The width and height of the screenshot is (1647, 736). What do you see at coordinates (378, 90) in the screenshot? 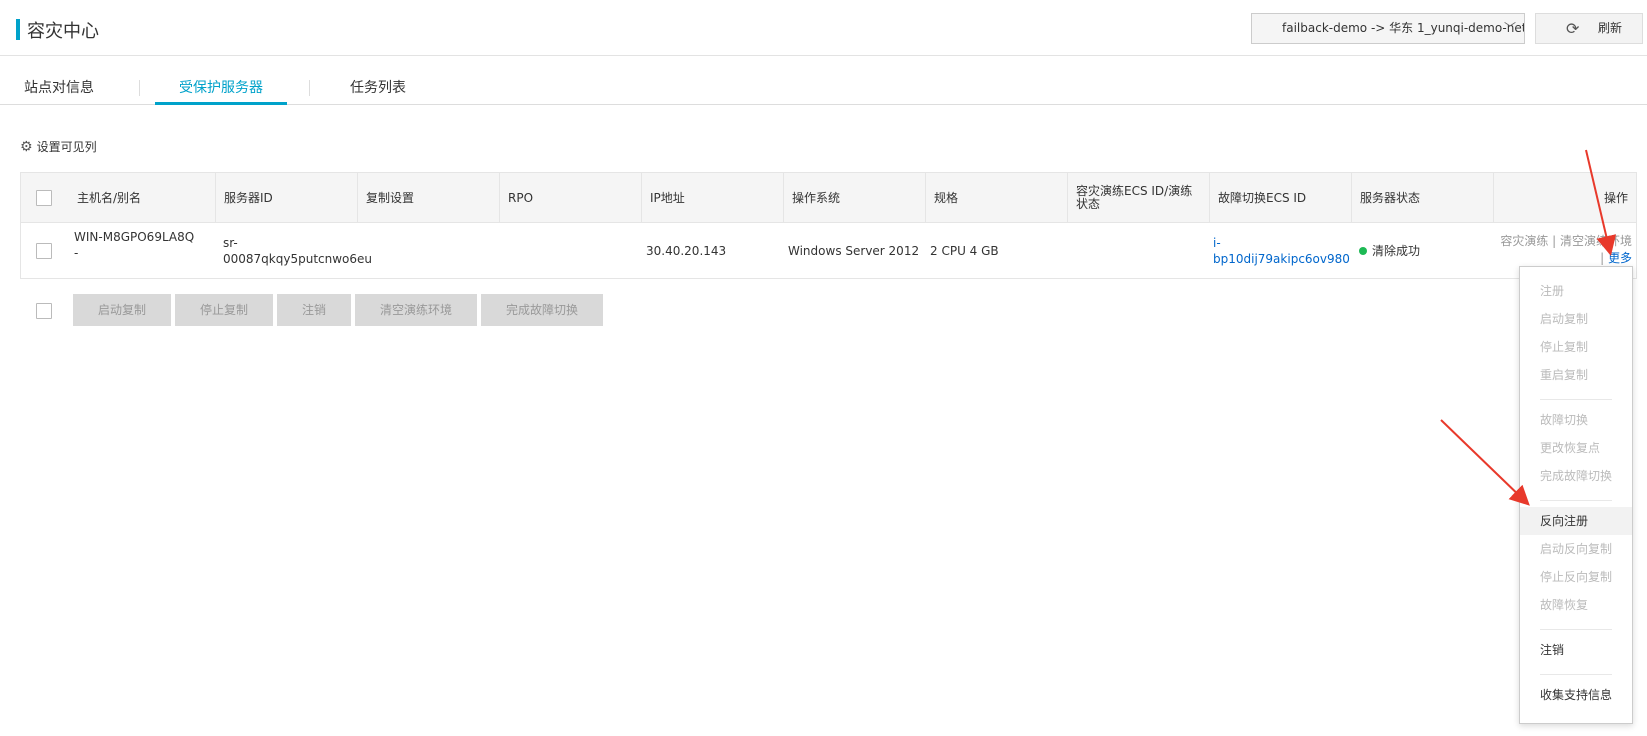
I see `tab-task-list: 任务列表` at bounding box center [378, 90].